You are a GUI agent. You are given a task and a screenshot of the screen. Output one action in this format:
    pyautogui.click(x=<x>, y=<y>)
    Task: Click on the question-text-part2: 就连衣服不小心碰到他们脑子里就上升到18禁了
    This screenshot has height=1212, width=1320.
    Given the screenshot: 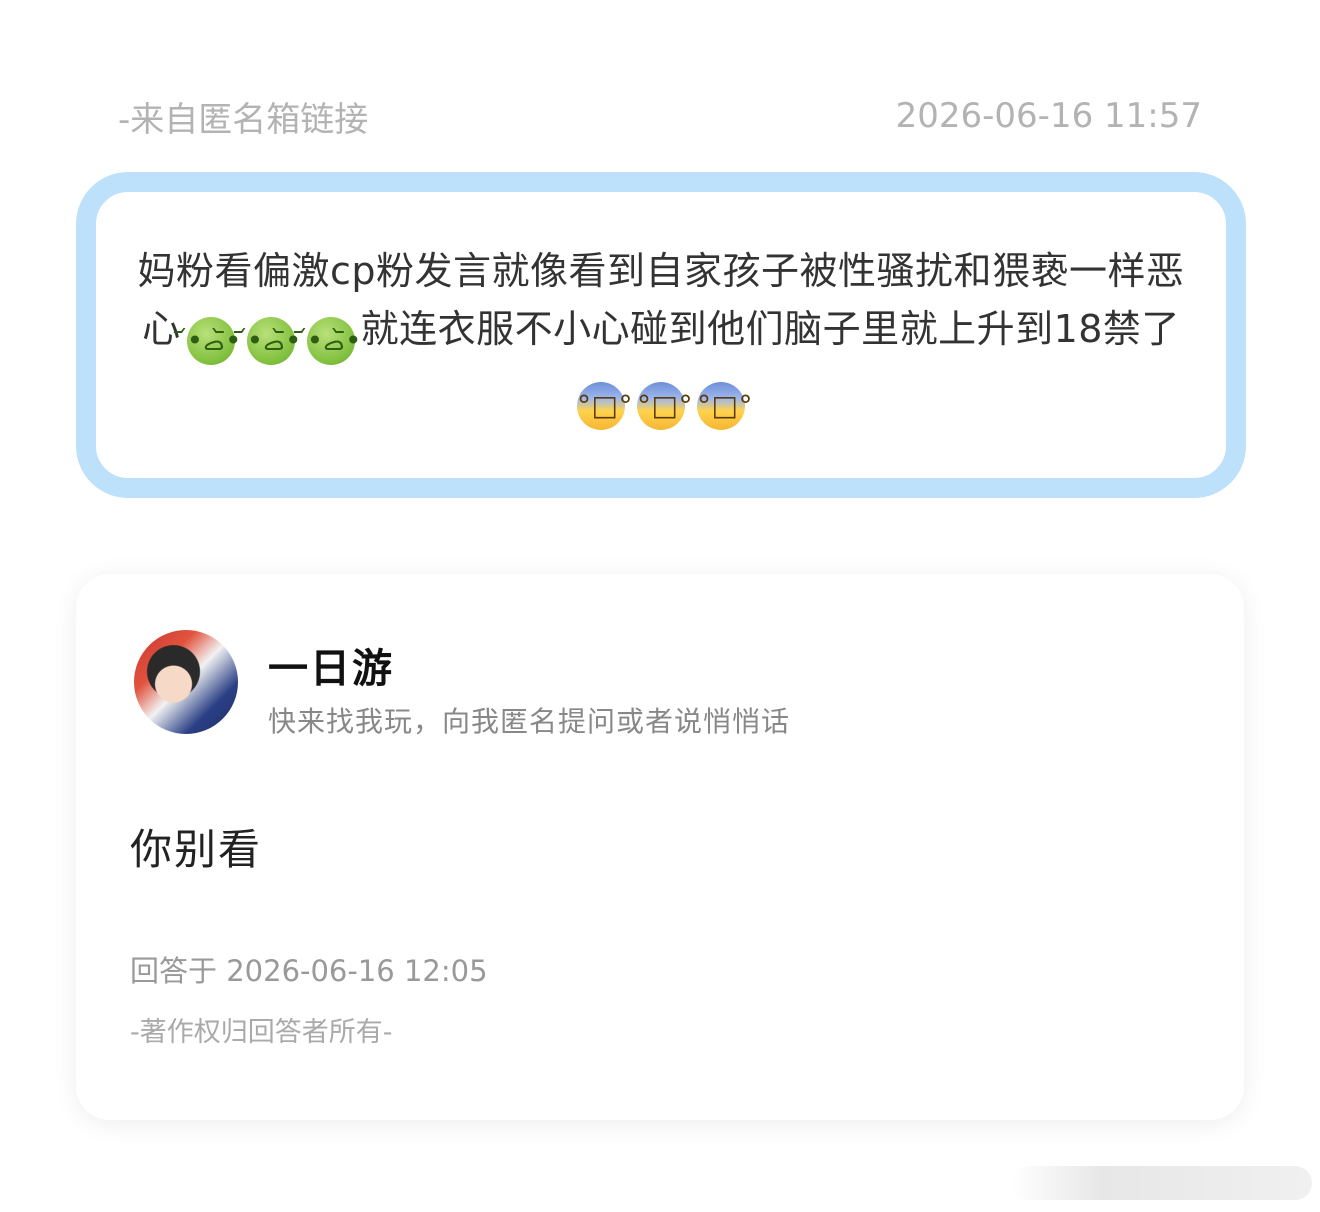 What is the action you would take?
    pyautogui.click(x=770, y=329)
    